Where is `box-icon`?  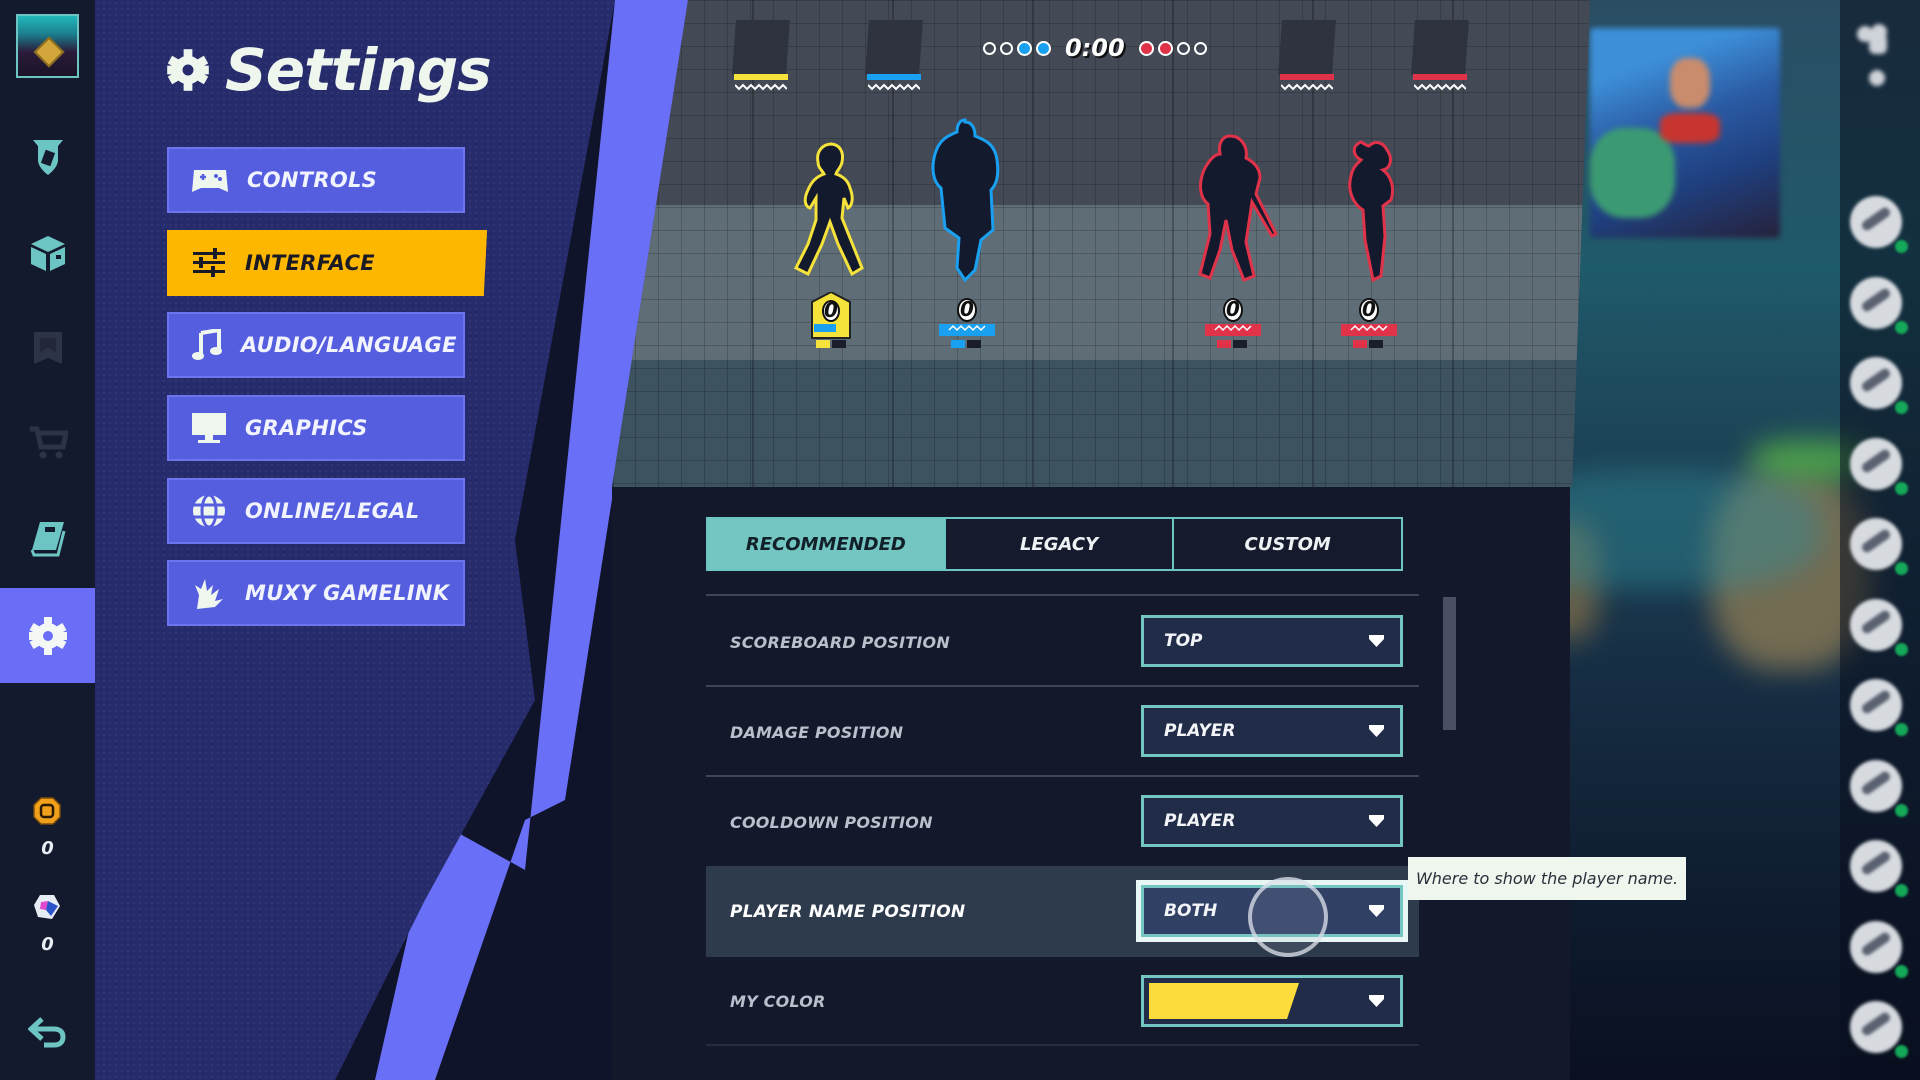 box-icon is located at coordinates (47, 253).